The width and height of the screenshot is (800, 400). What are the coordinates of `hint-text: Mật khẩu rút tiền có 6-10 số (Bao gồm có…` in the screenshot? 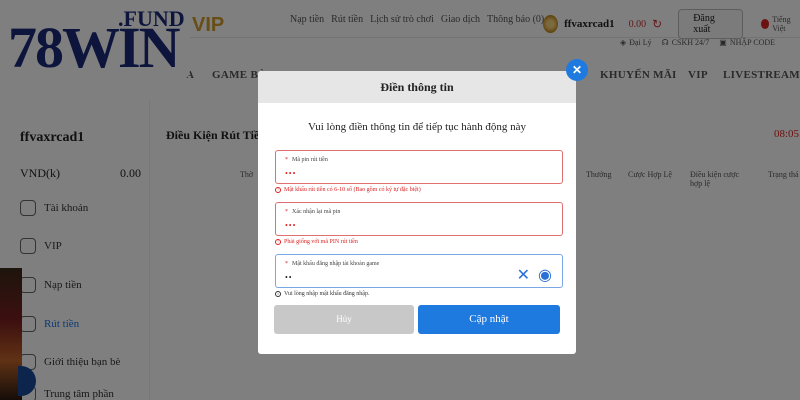 It's located at (352, 190).